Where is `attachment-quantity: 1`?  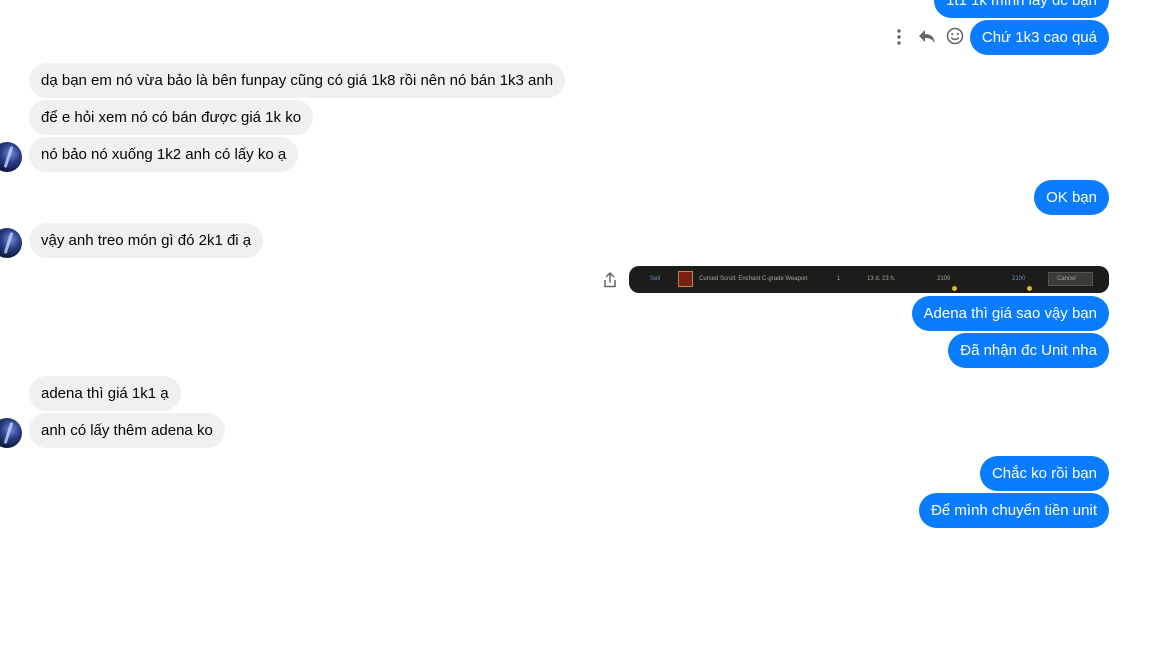
attachment-quantity: 1 is located at coordinates (839, 279).